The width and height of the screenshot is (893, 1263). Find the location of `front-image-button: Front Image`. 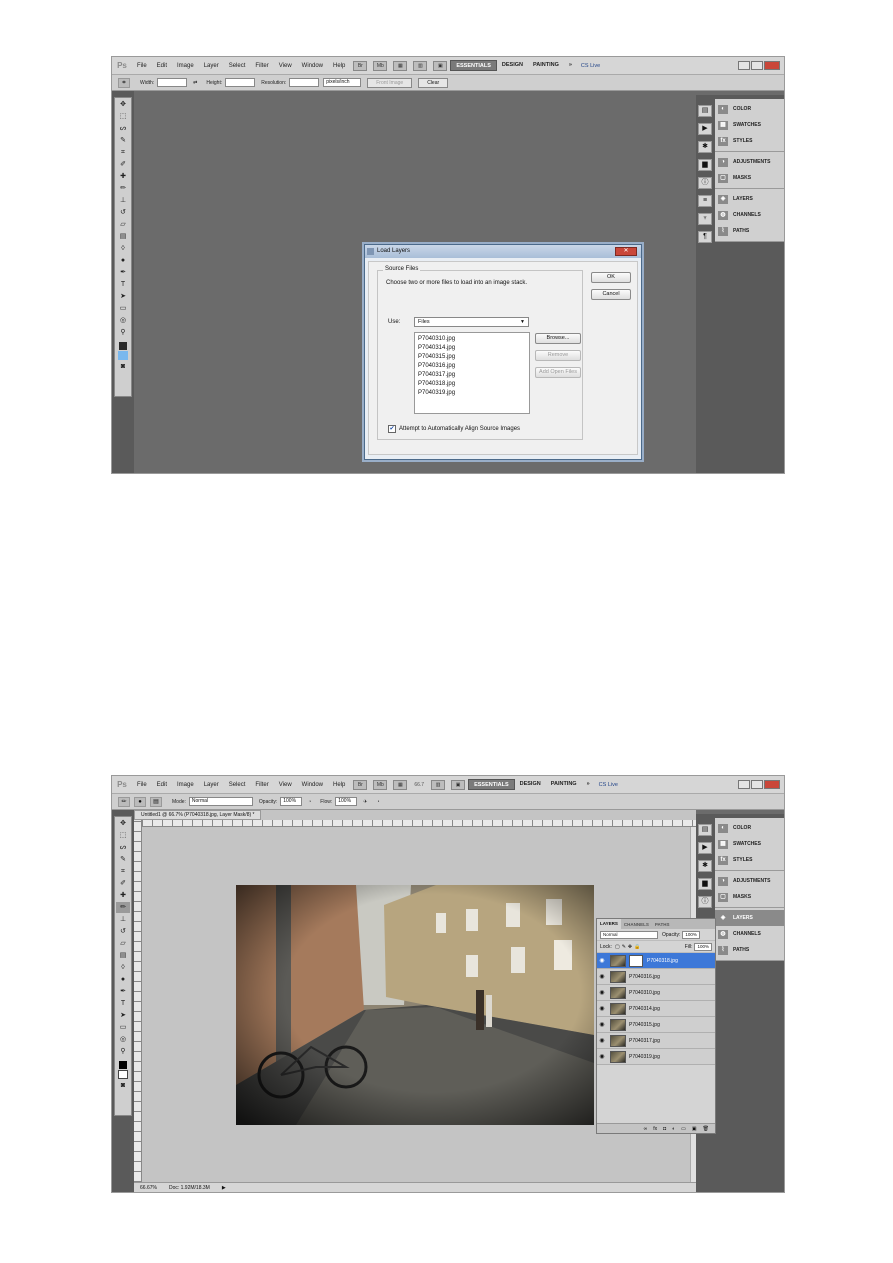

front-image-button: Front Image is located at coordinates (390, 82).